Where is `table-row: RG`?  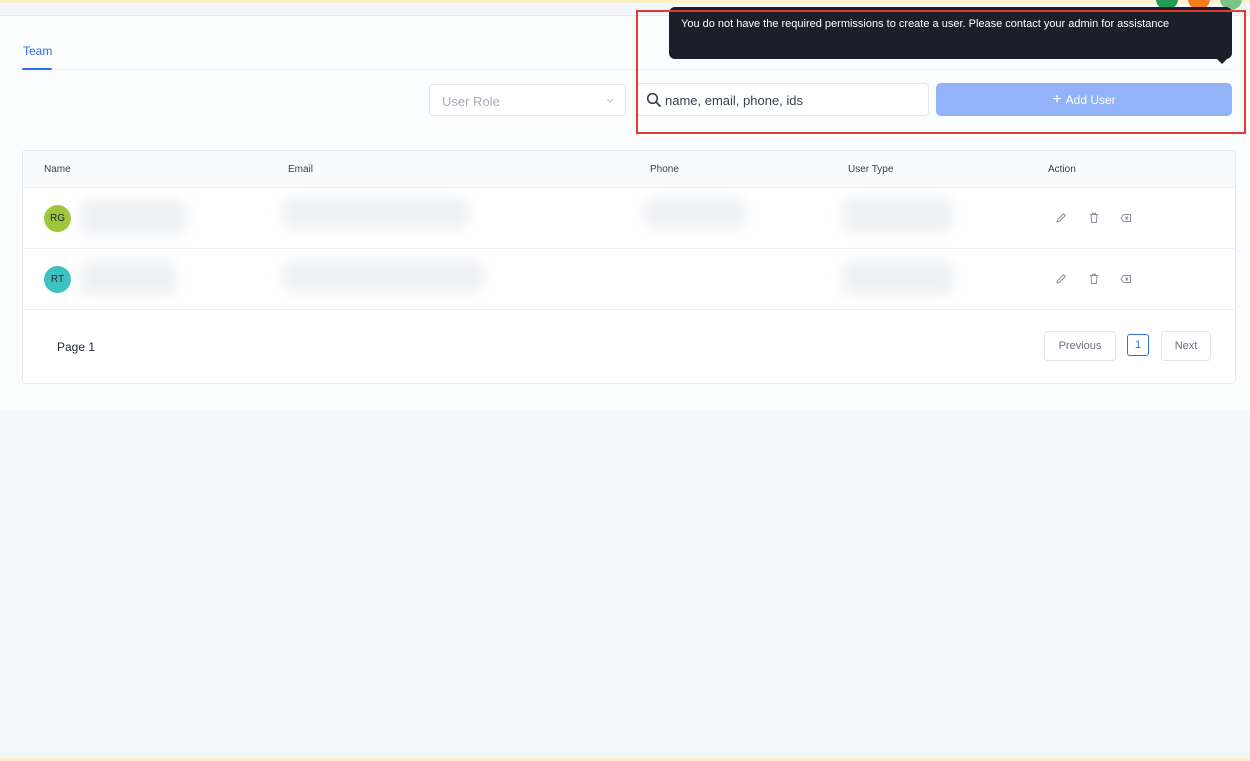
table-row: RG is located at coordinates (629, 218).